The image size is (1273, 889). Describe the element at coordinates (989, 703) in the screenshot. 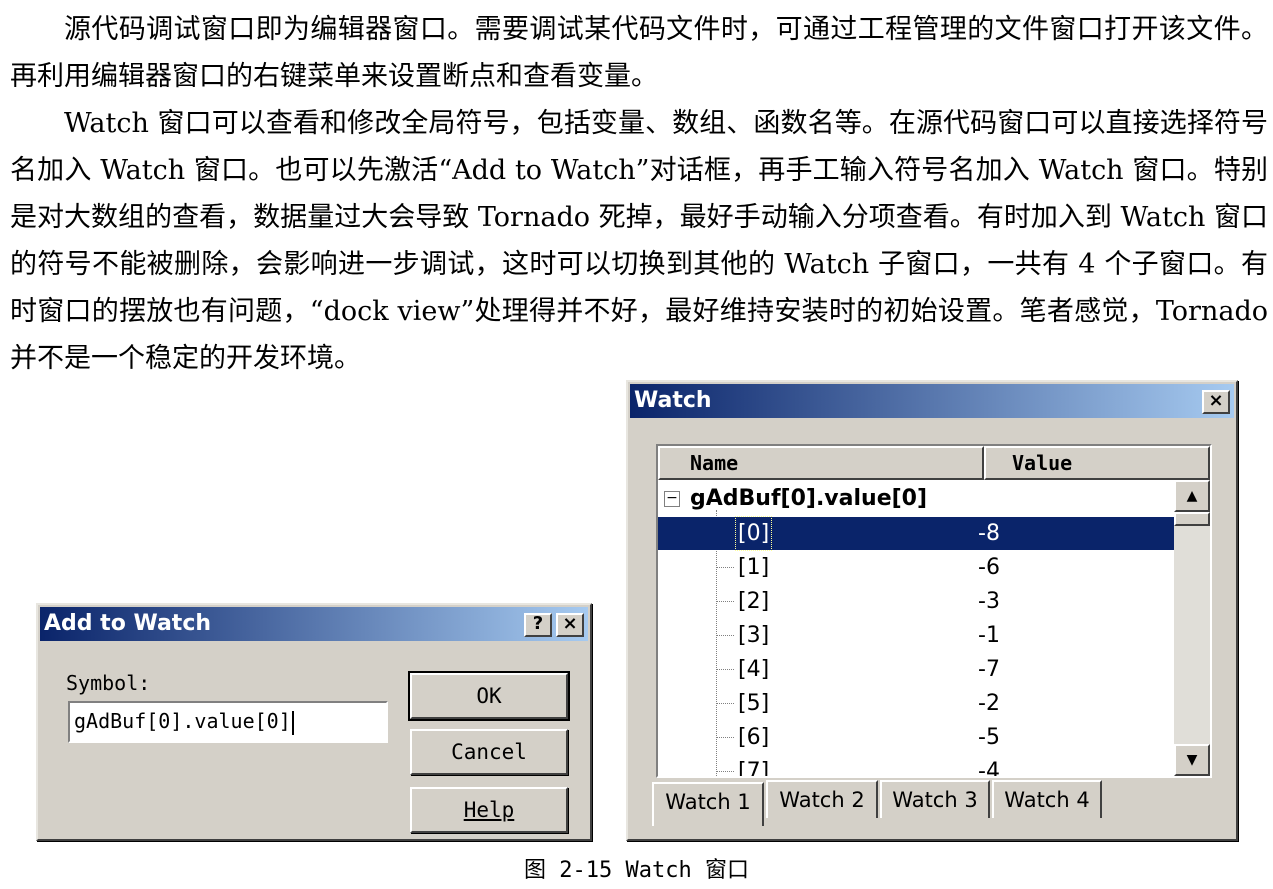

I see `row-value: -2` at that location.